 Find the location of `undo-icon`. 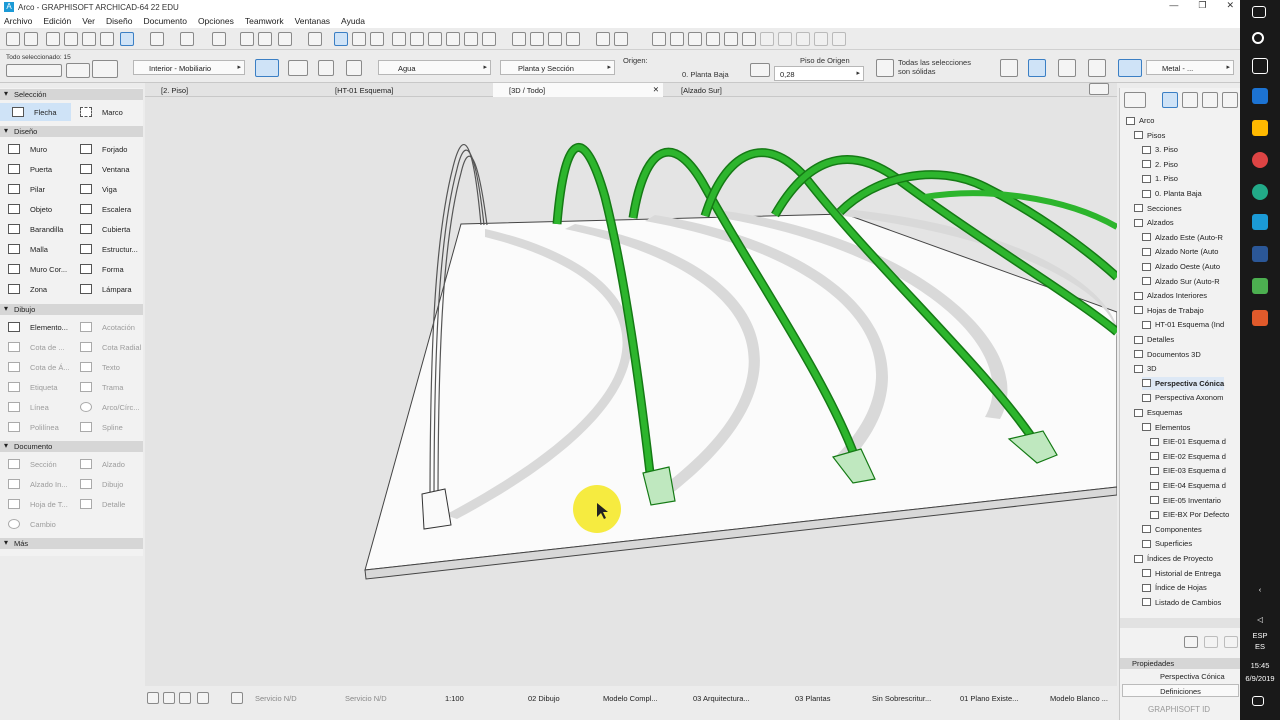

undo-icon is located at coordinates (13, 39).